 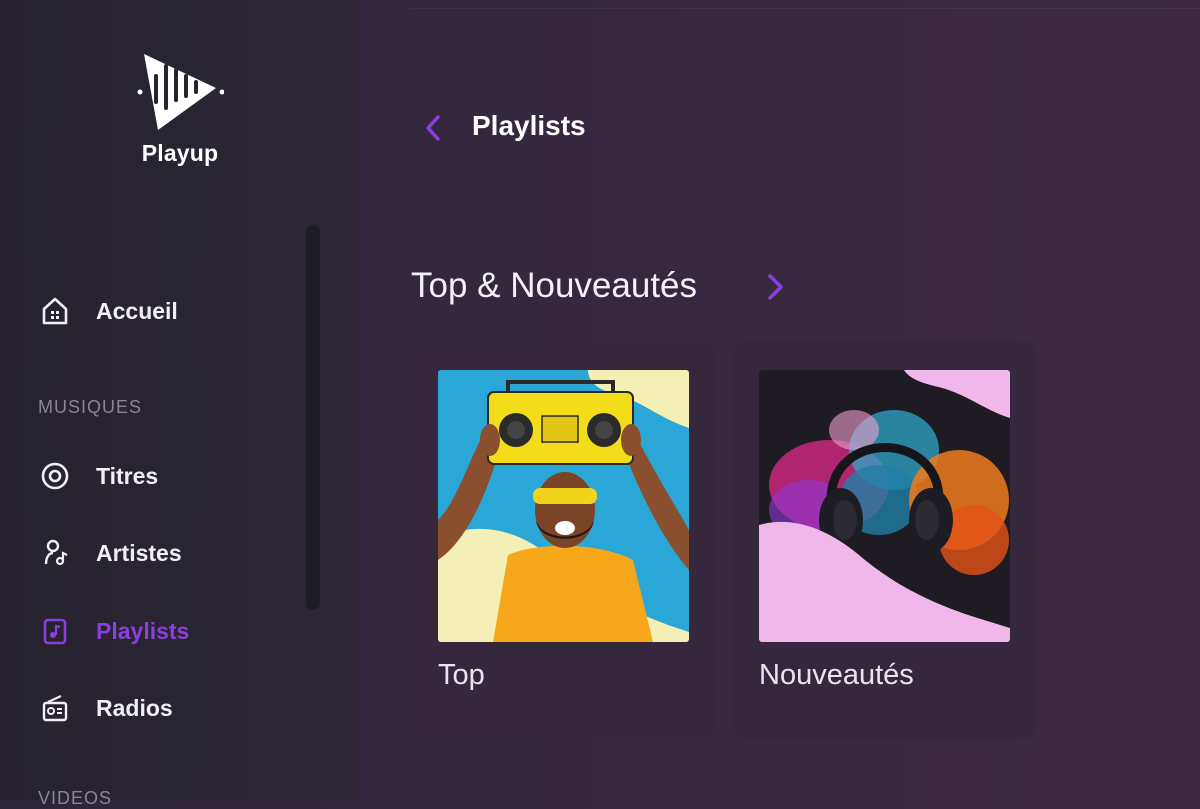 I want to click on sidebar-item-titres: Titres, so click(x=99, y=476).